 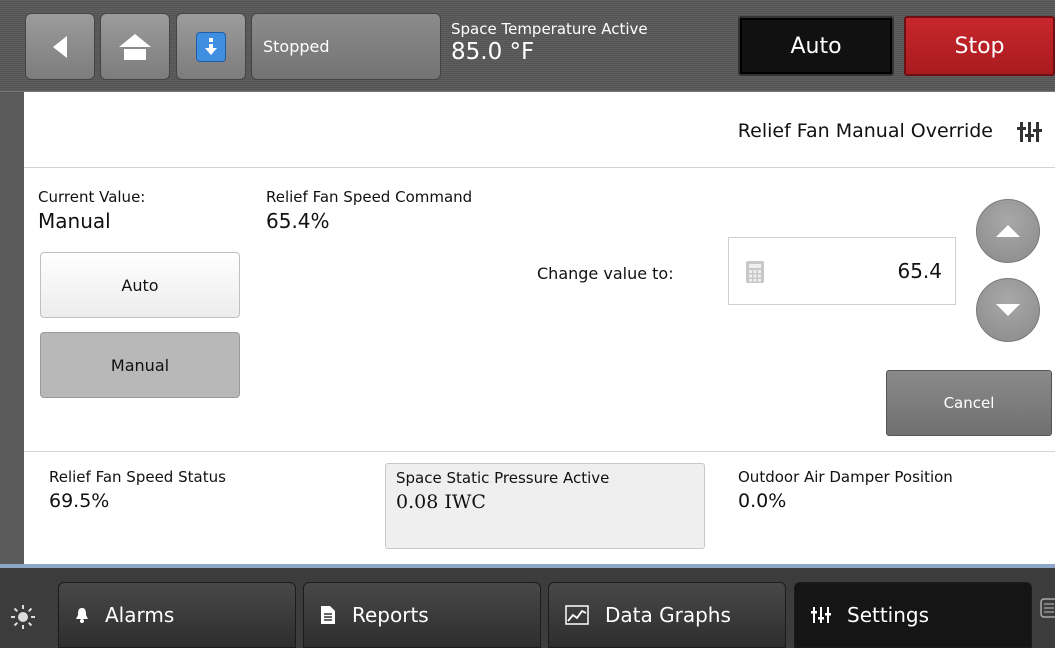 I want to click on fan-speed-status-label: Relief Fan Speed Status, so click(x=137, y=477).